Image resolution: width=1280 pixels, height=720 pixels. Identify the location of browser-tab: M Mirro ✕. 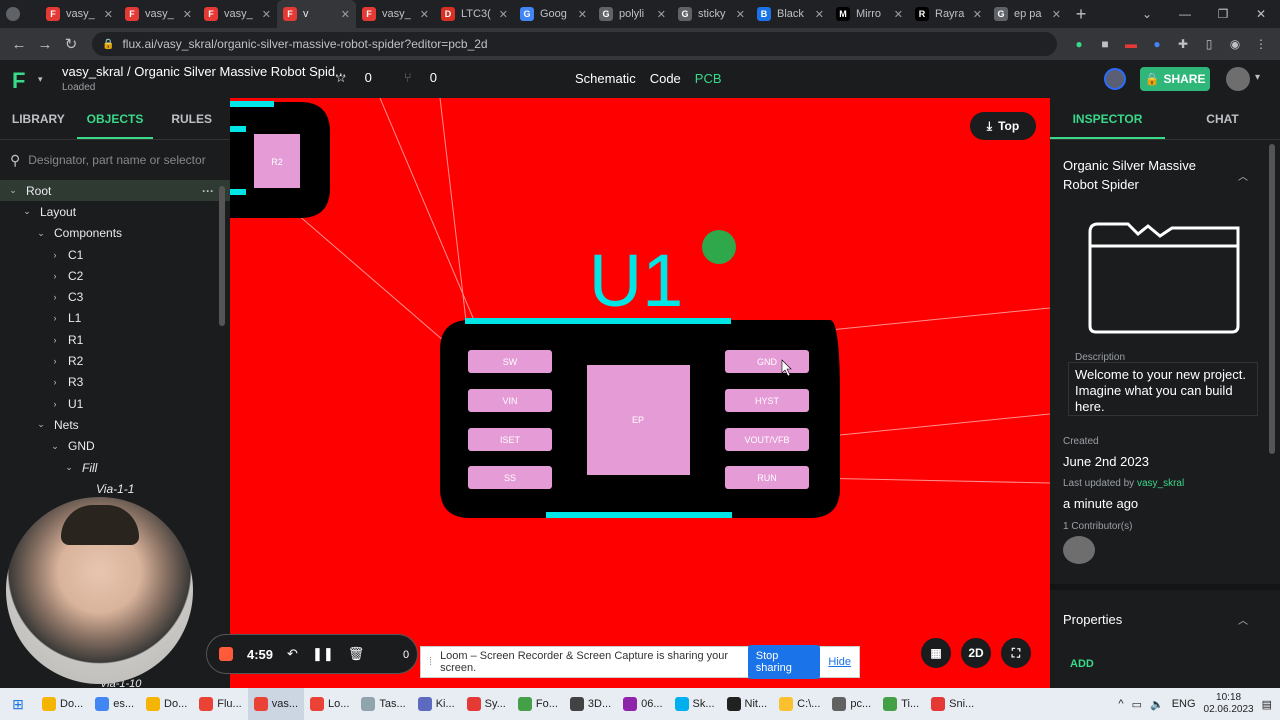
(869, 14).